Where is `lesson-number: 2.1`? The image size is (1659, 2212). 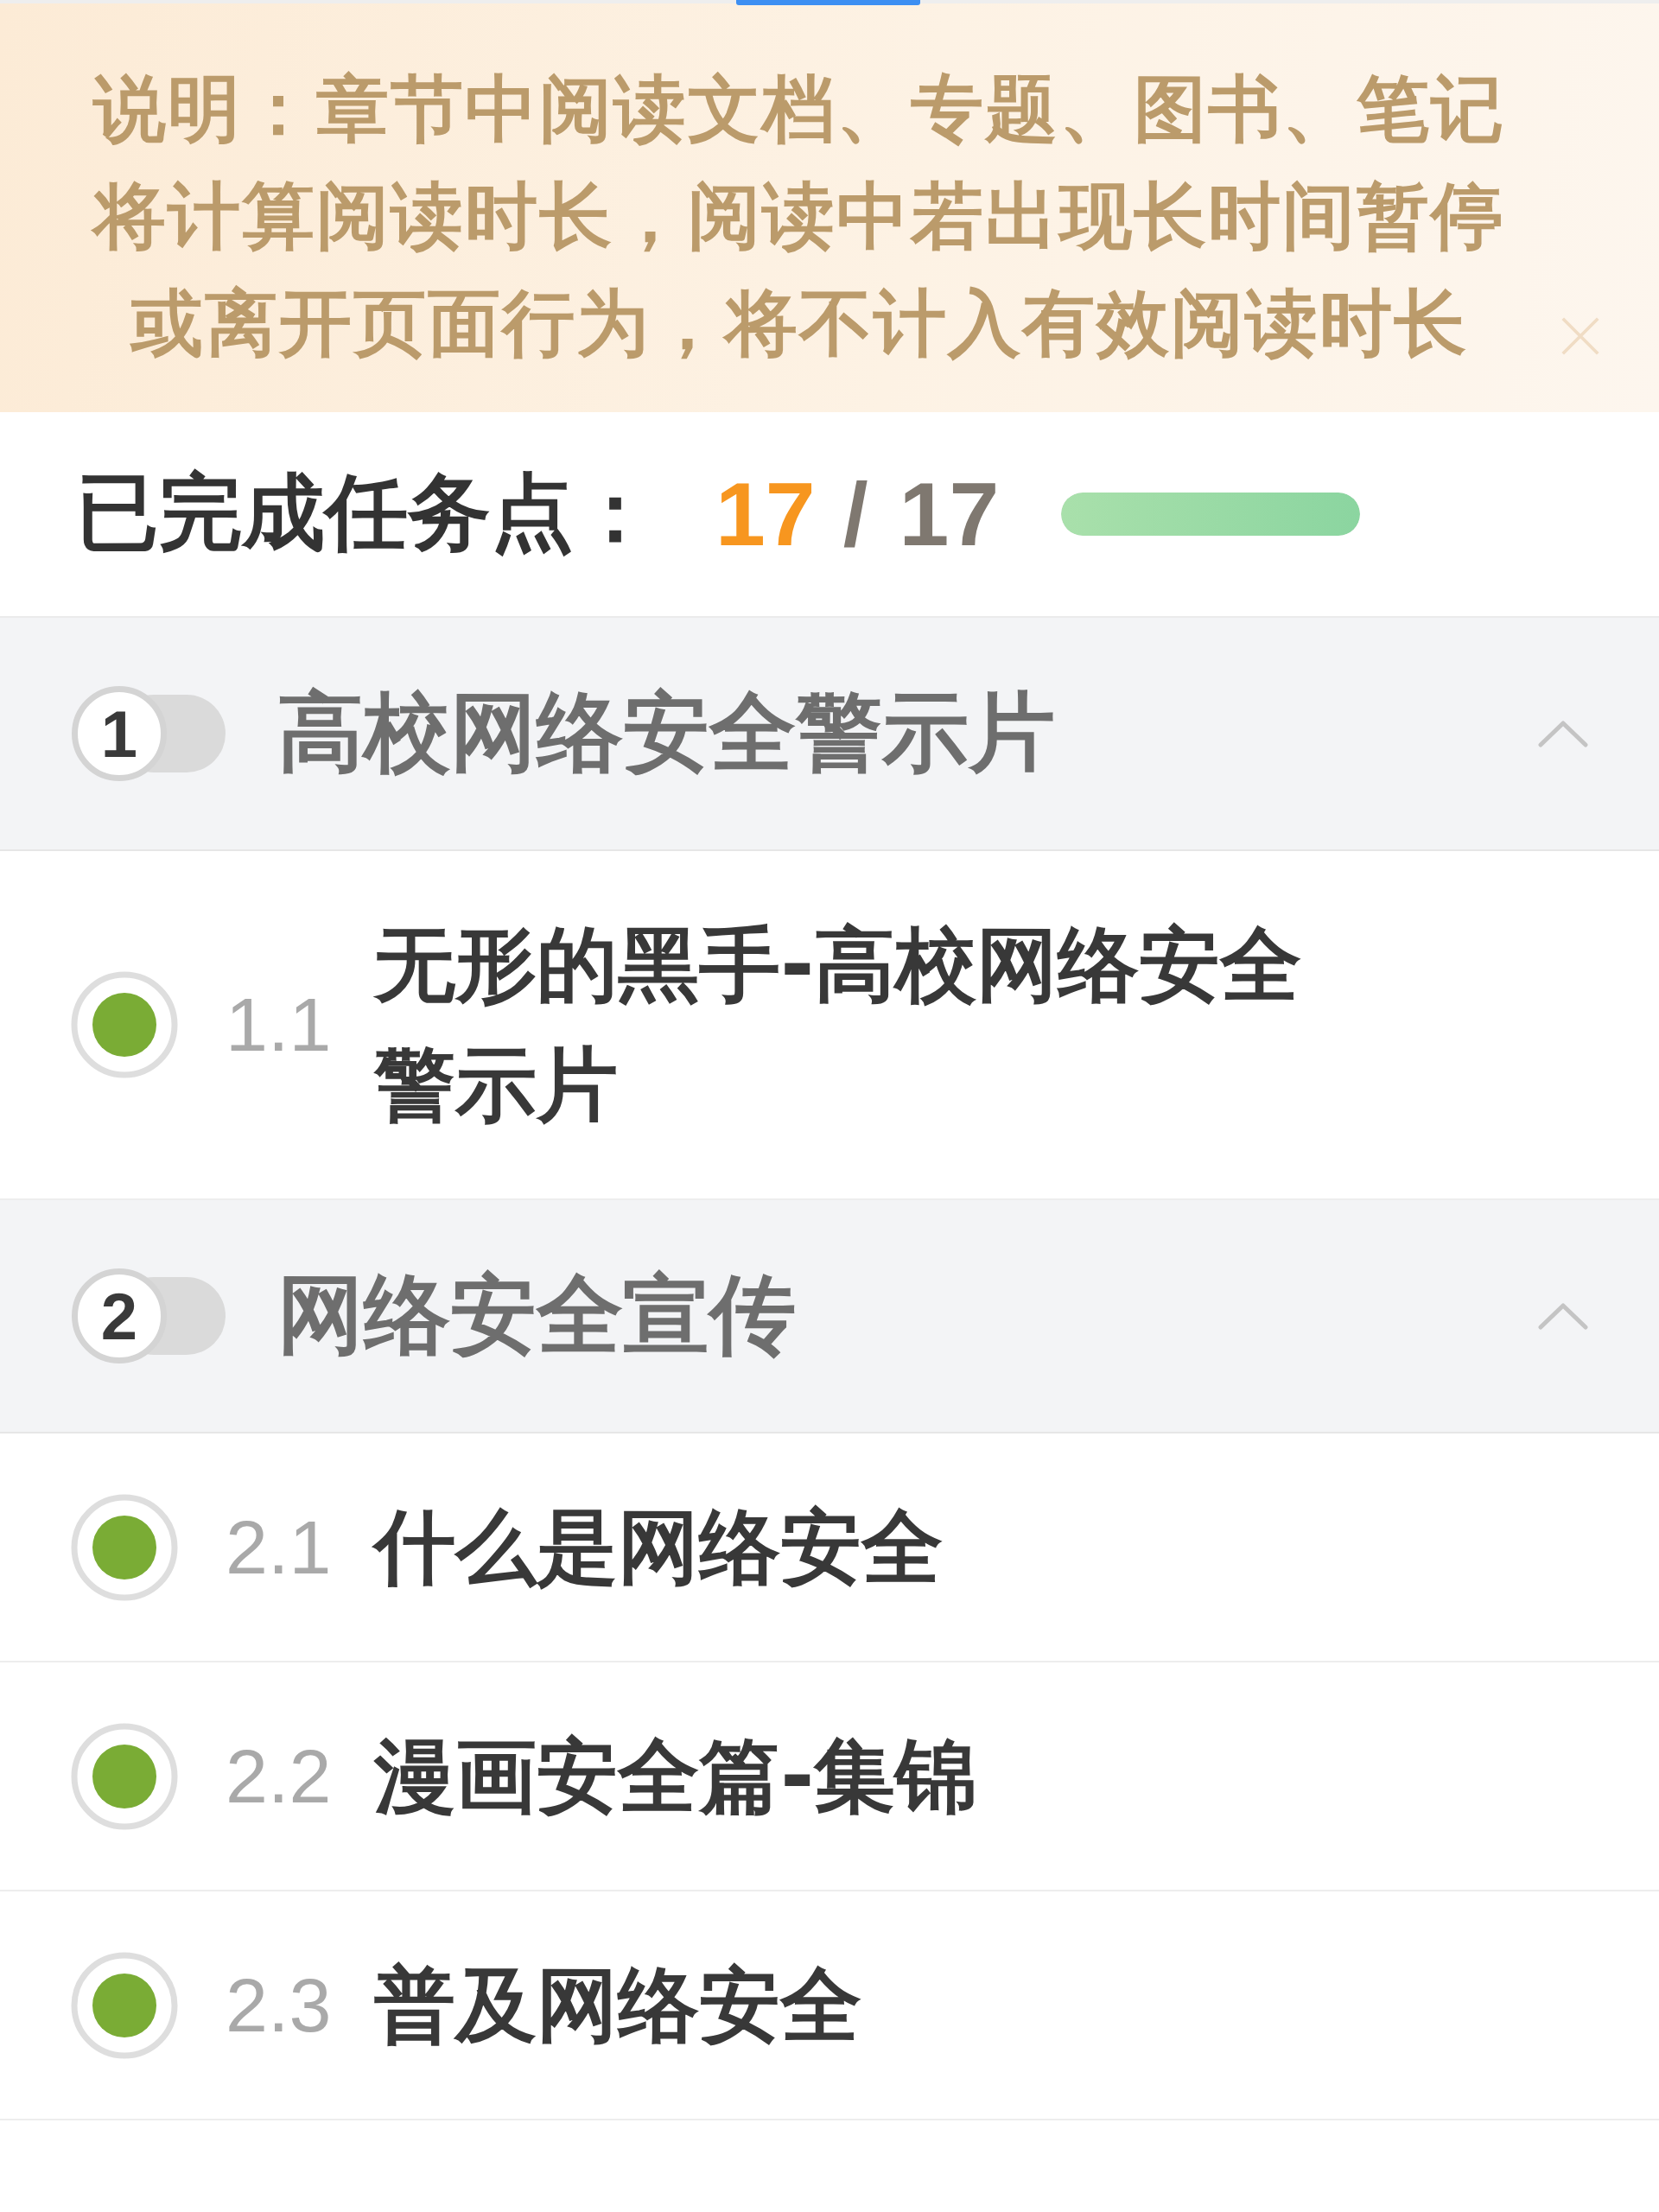
lesson-number: 2.1 is located at coordinates (279, 1547).